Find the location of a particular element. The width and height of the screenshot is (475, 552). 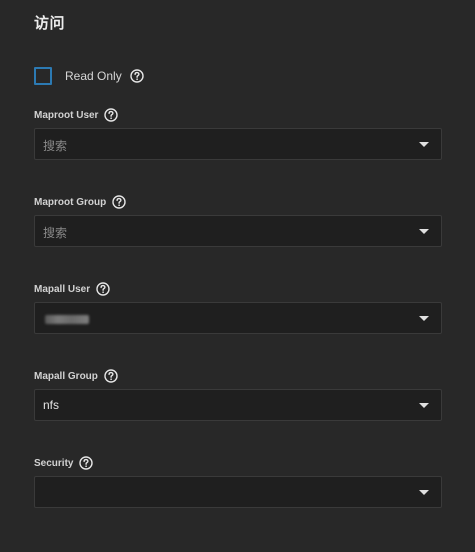

maproot-group-label-row: Maproot Group is located at coordinates (80, 202).